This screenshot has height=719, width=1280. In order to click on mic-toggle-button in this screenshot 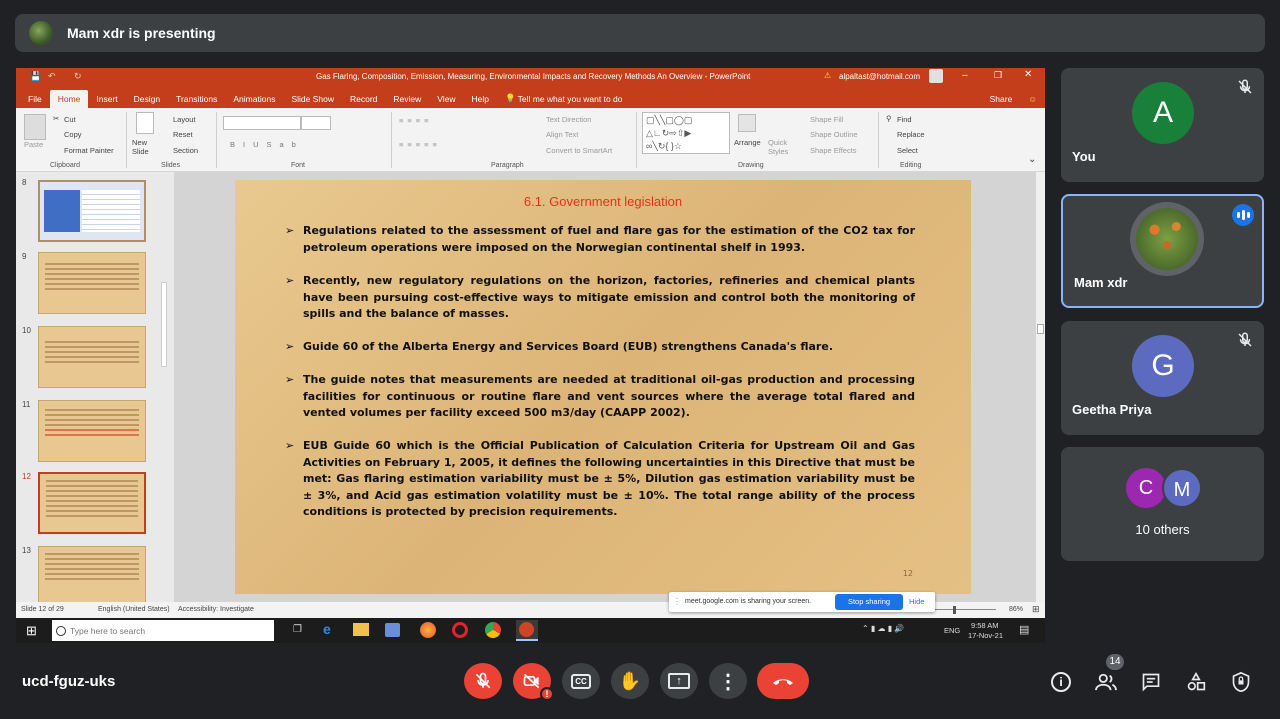, I will do `click(483, 681)`.